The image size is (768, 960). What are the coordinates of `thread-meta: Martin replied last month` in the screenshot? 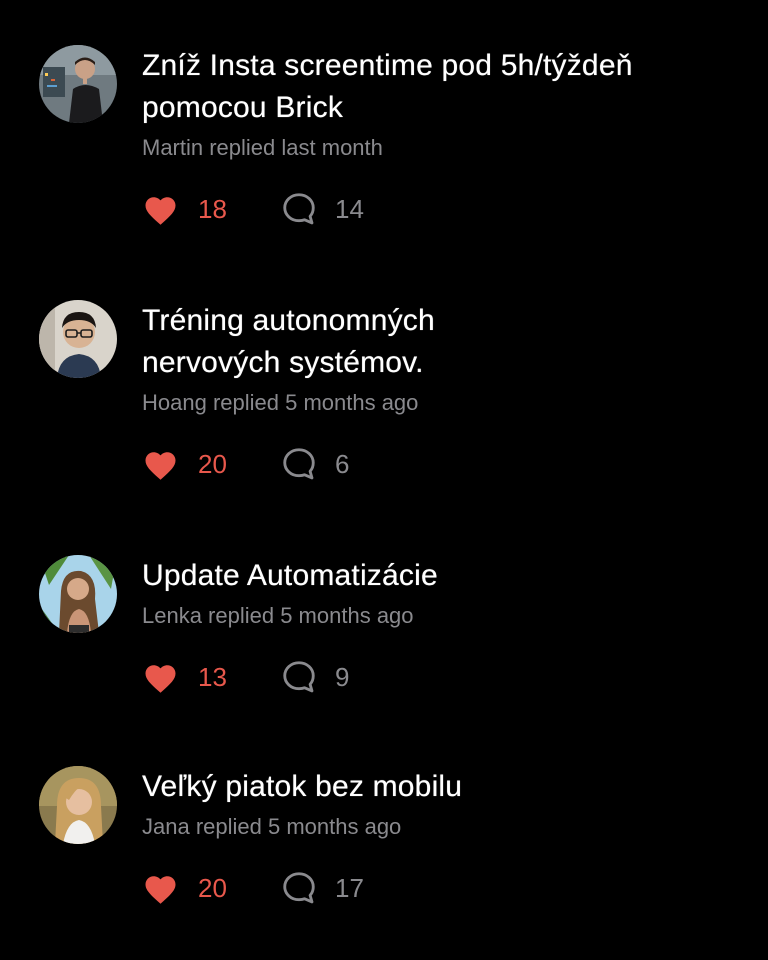 It's located at (262, 147).